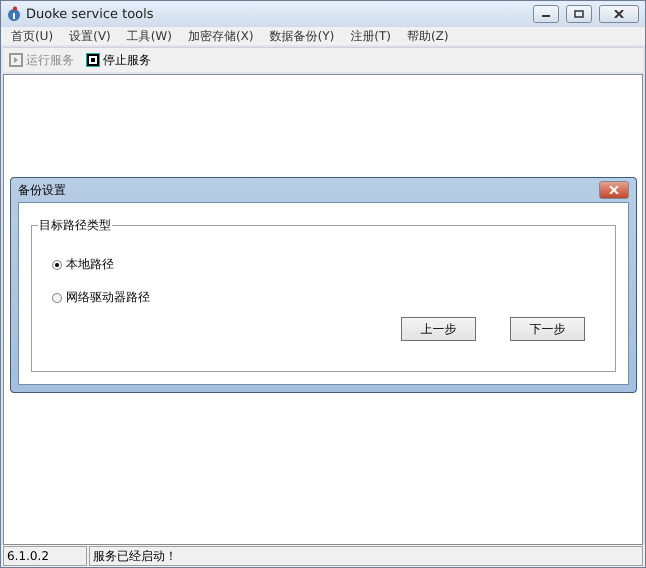 The width and height of the screenshot is (646, 568). Describe the element at coordinates (427, 36) in the screenshot. I see `menu-item: 帮助(Z)` at that location.